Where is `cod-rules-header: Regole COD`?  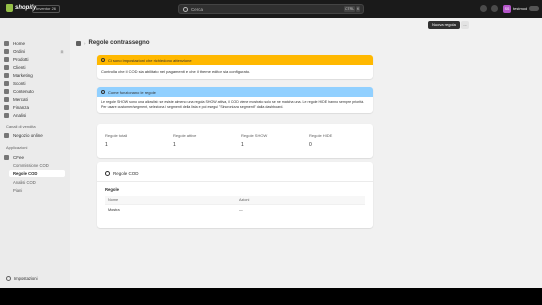
cod-rules-header: Regole COD is located at coordinates (122, 173).